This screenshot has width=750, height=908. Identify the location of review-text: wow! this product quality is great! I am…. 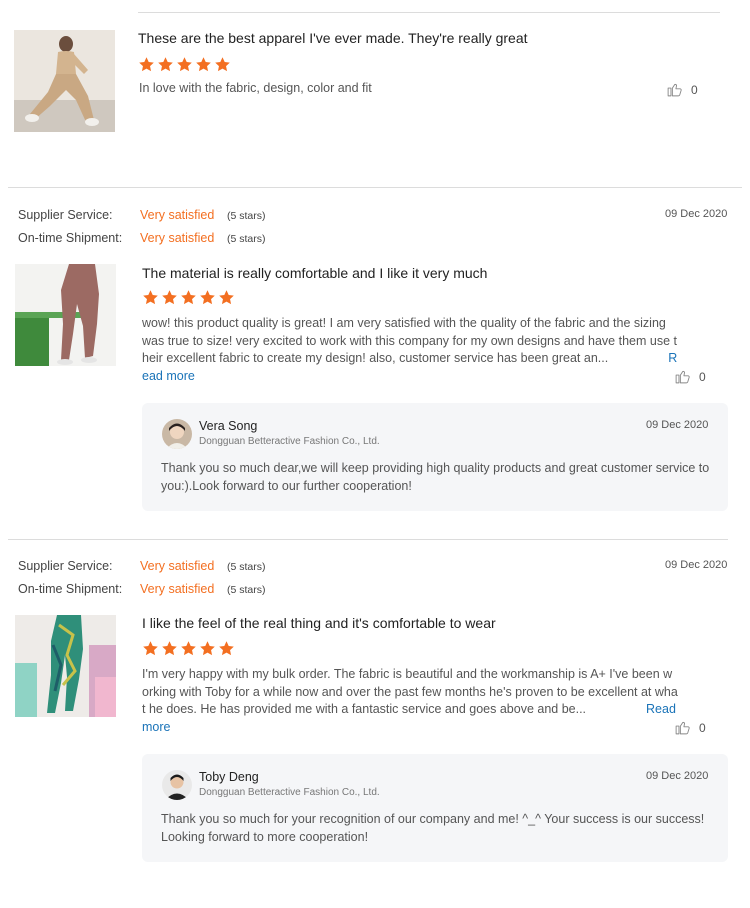
(410, 350).